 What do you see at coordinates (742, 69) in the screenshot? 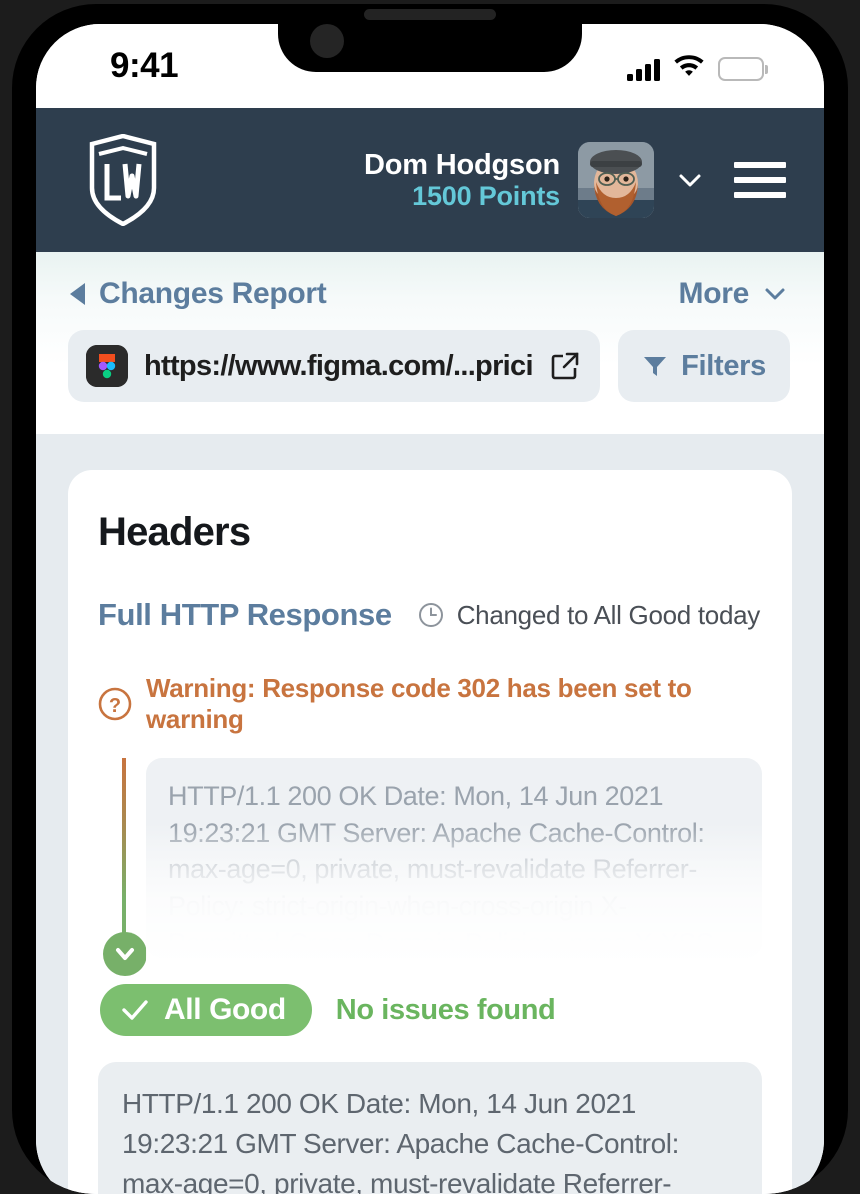
I see `battery-icon` at bounding box center [742, 69].